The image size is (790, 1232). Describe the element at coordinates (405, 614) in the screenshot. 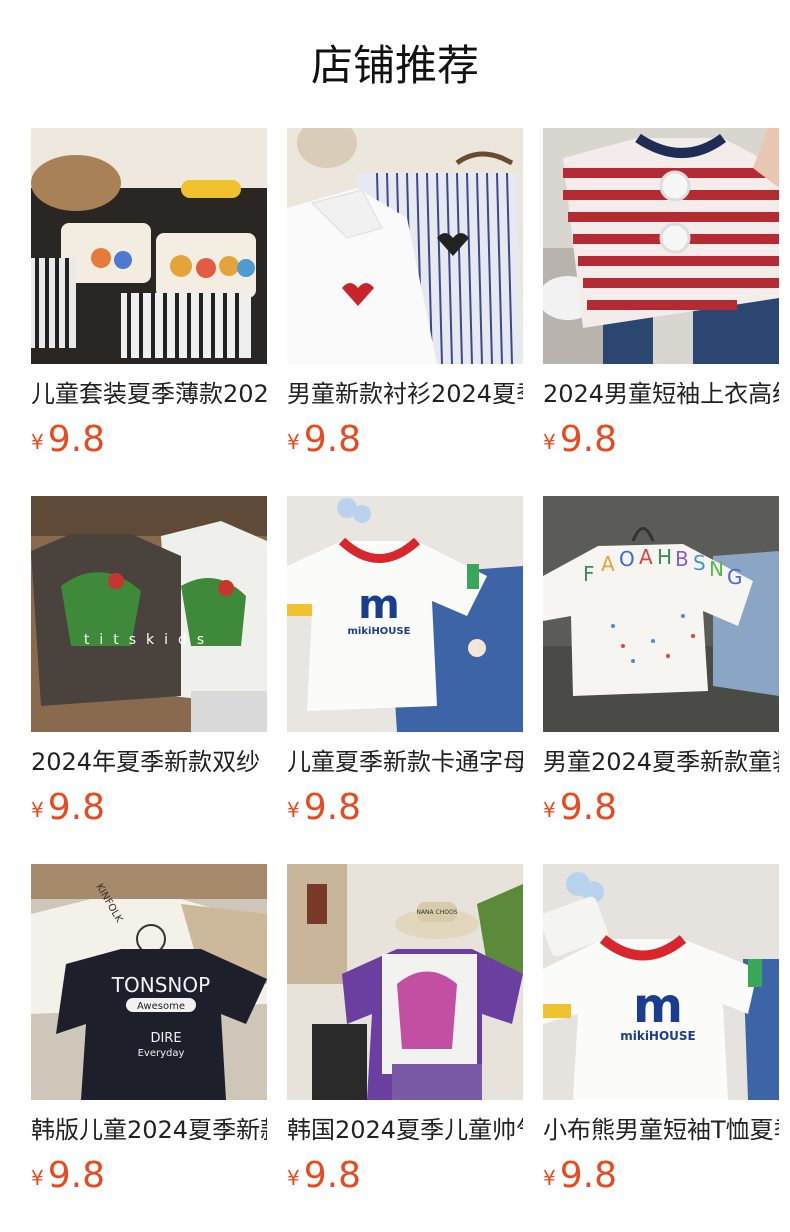

I see `product-image-mikihouse-set: m mikiHOUSE` at that location.